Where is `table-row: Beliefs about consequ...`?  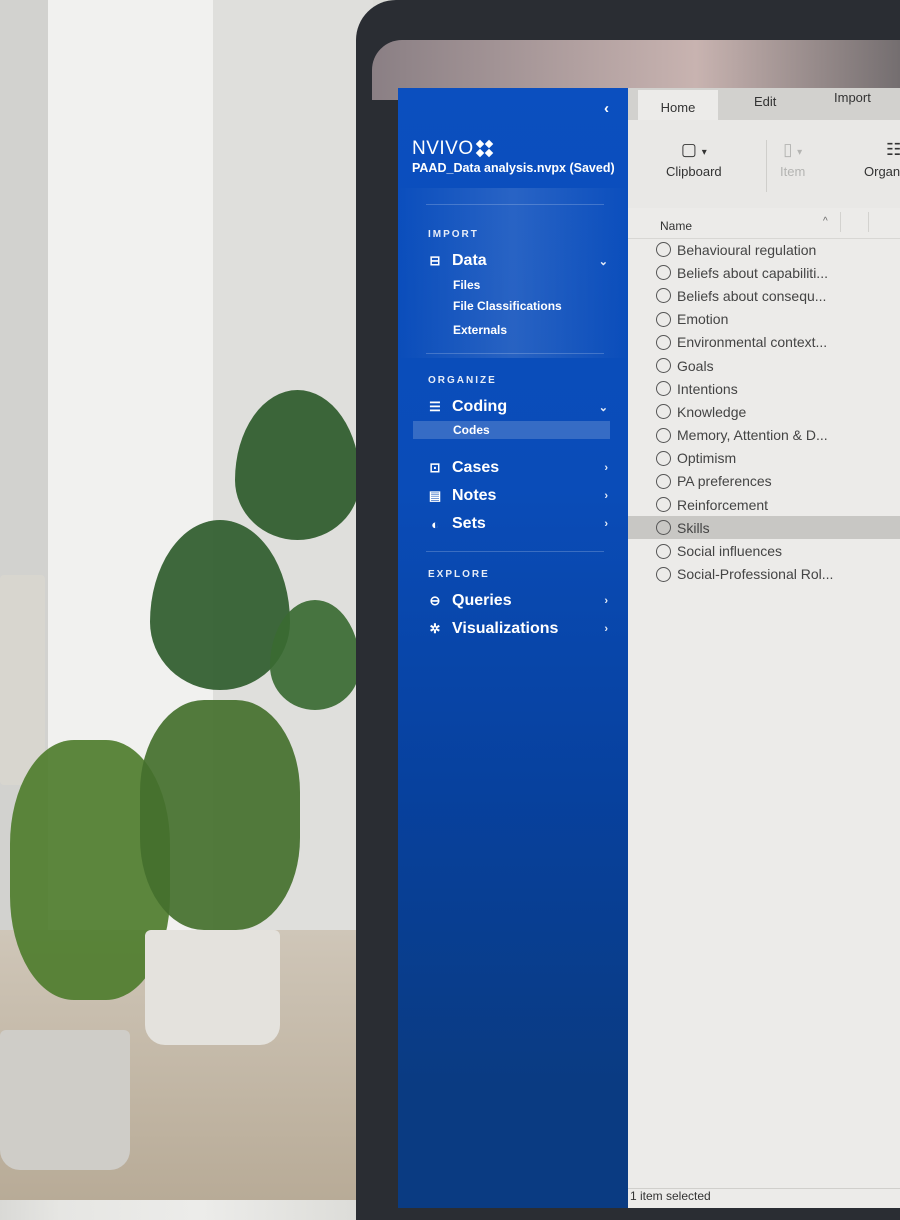 table-row: Beliefs about consequ... is located at coordinates (764, 295).